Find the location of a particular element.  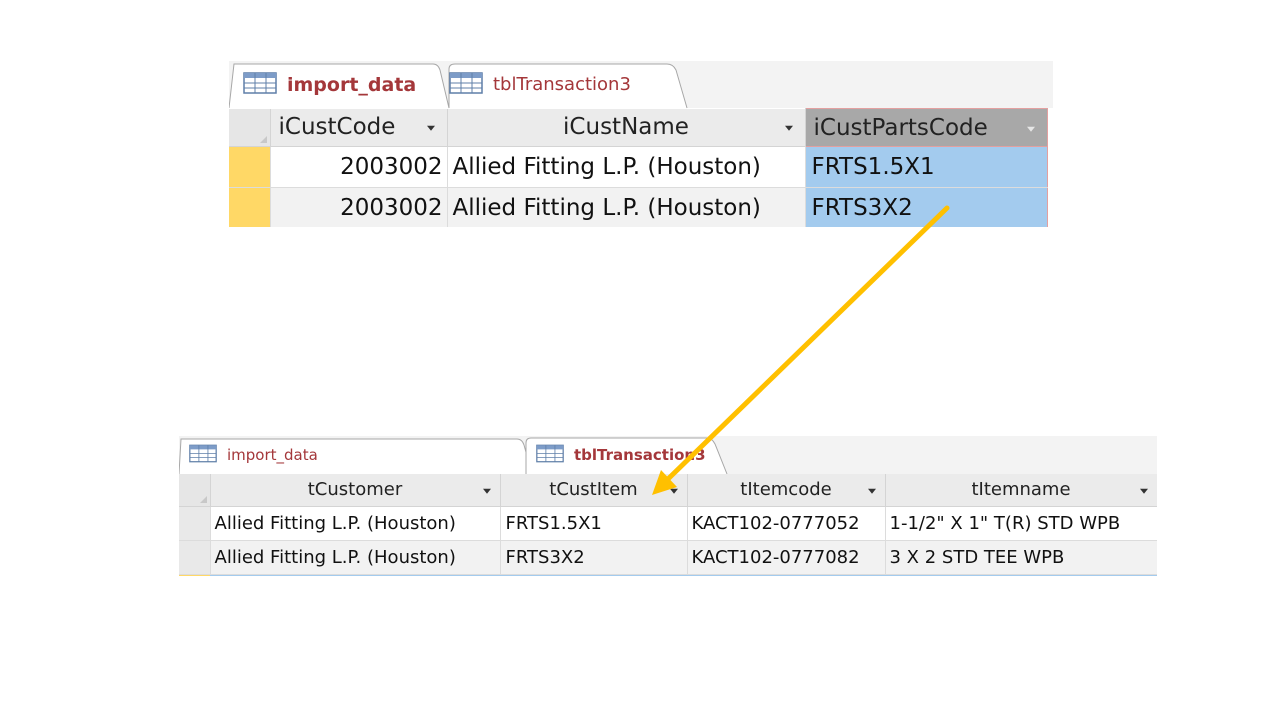

arrow-line is located at coordinates (807, 343).